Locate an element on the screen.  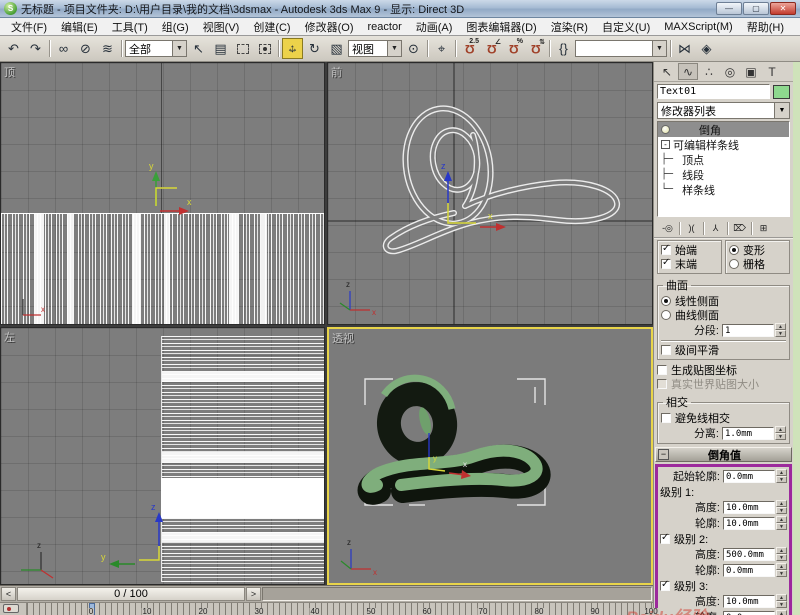
track-bar-ruler: 0 10 20 30 40 50 60 70 80 90 100 is located at coordinates (342, 609).